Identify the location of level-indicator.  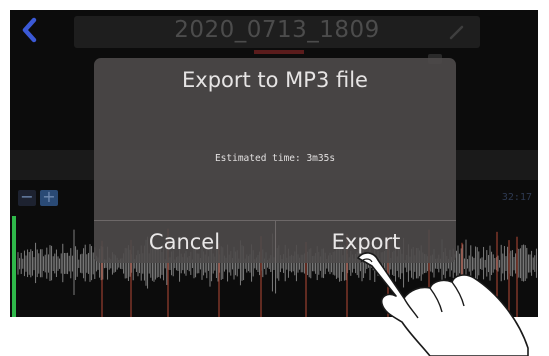
(279, 52).